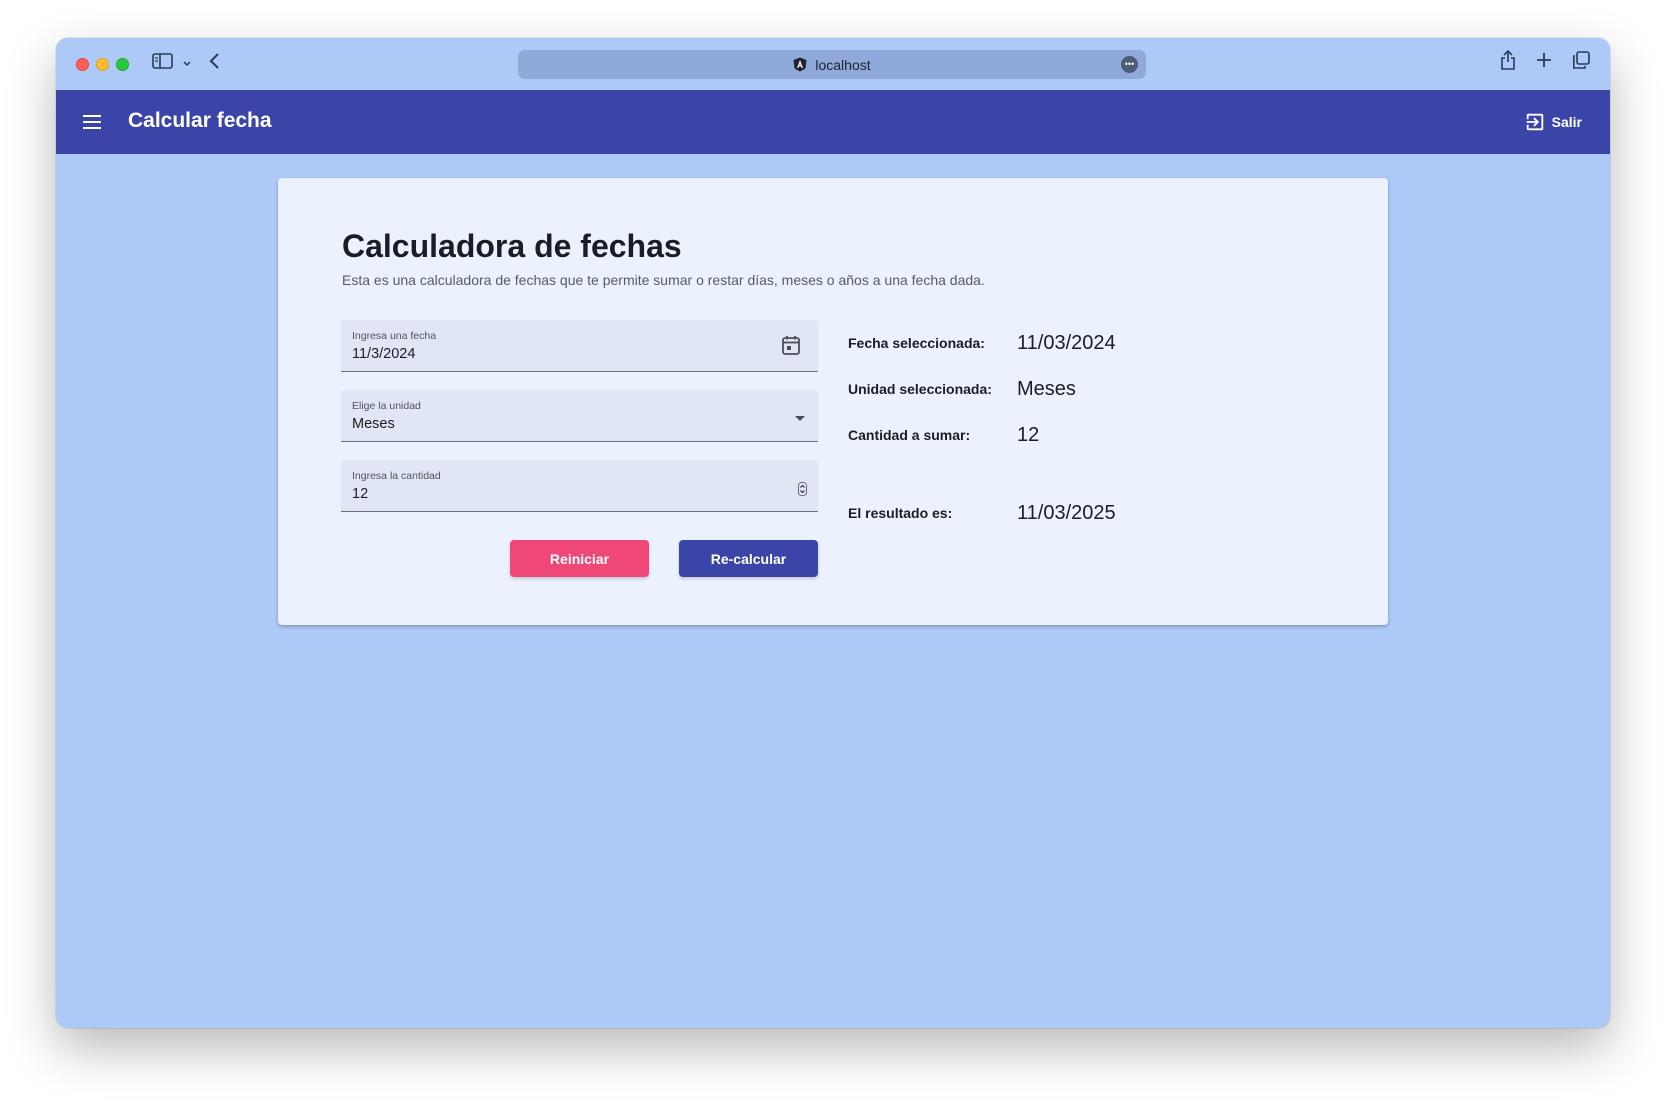 The image size is (1666, 1102). Describe the element at coordinates (802, 491) in the screenshot. I see `number-stepper-icon` at that location.